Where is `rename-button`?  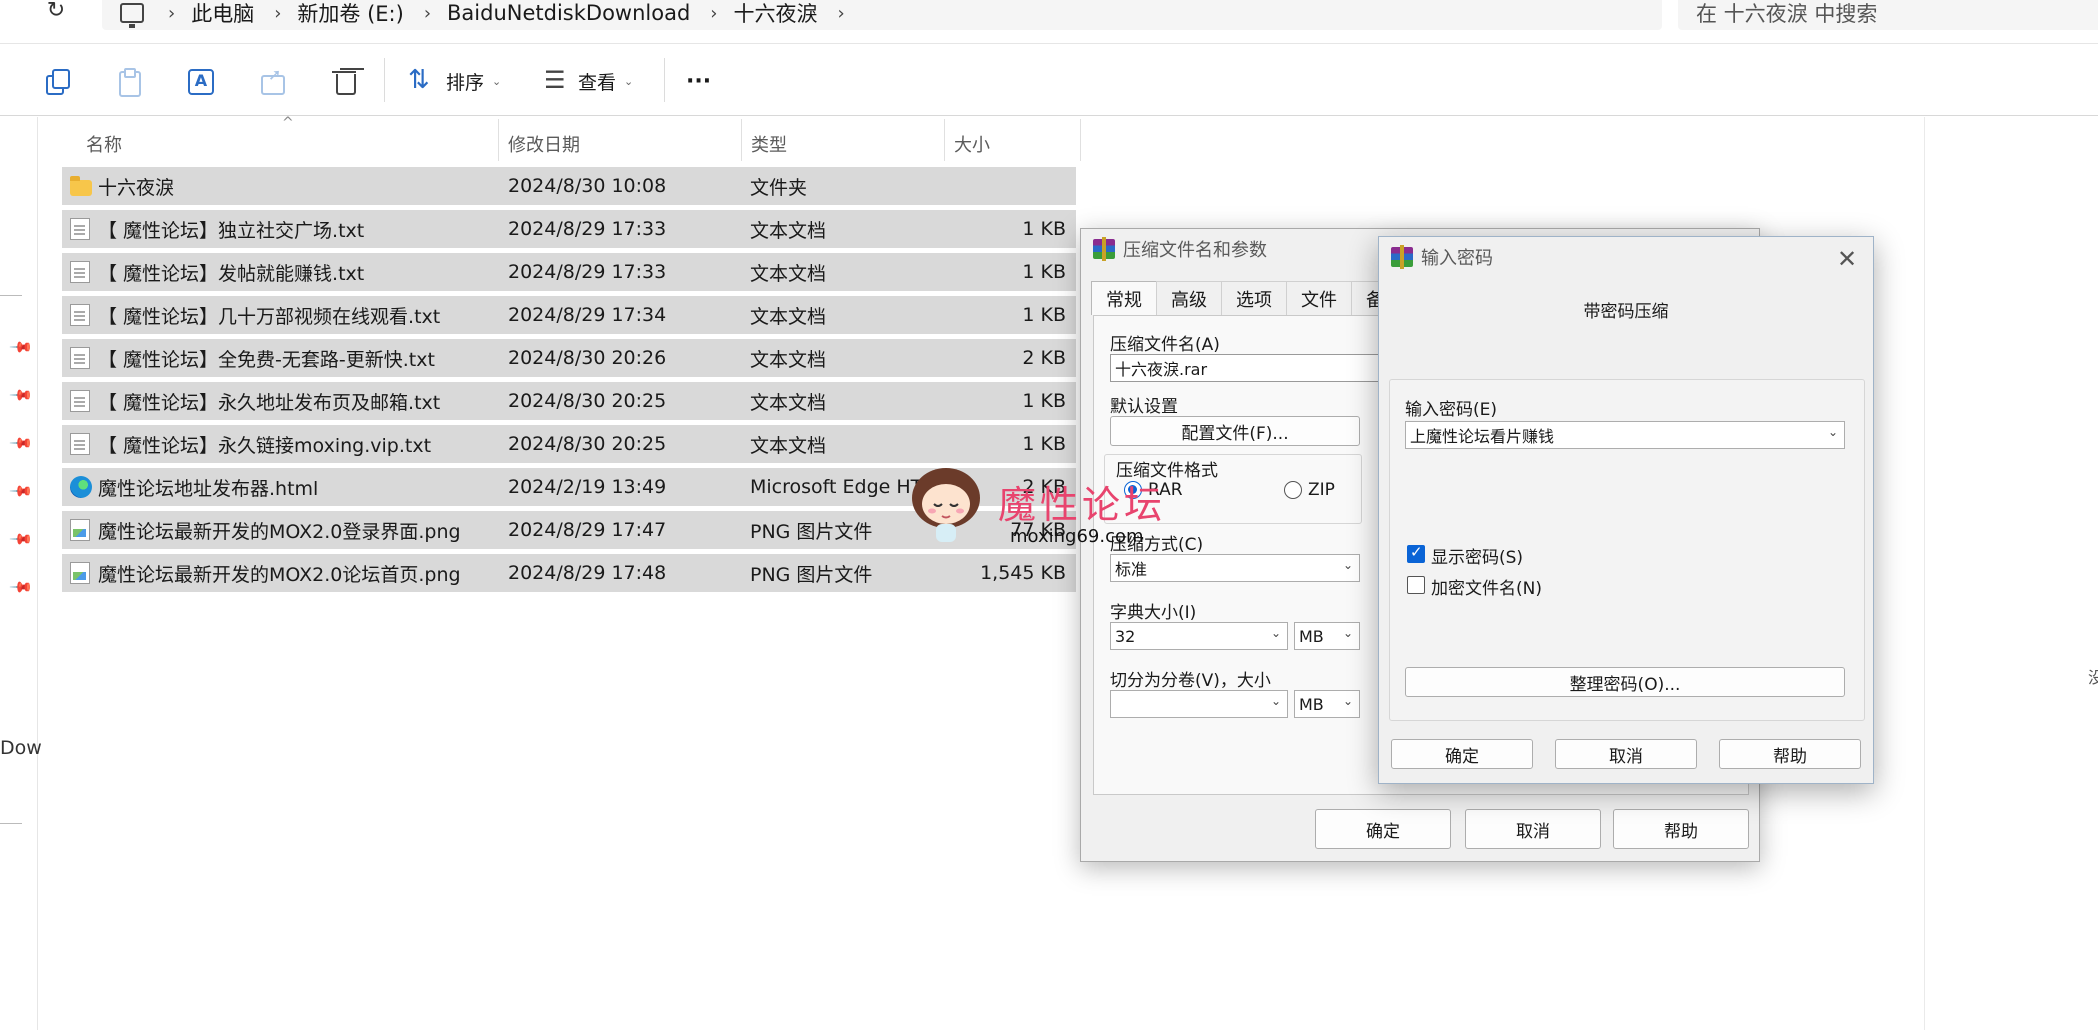
rename-button is located at coordinates (200, 81).